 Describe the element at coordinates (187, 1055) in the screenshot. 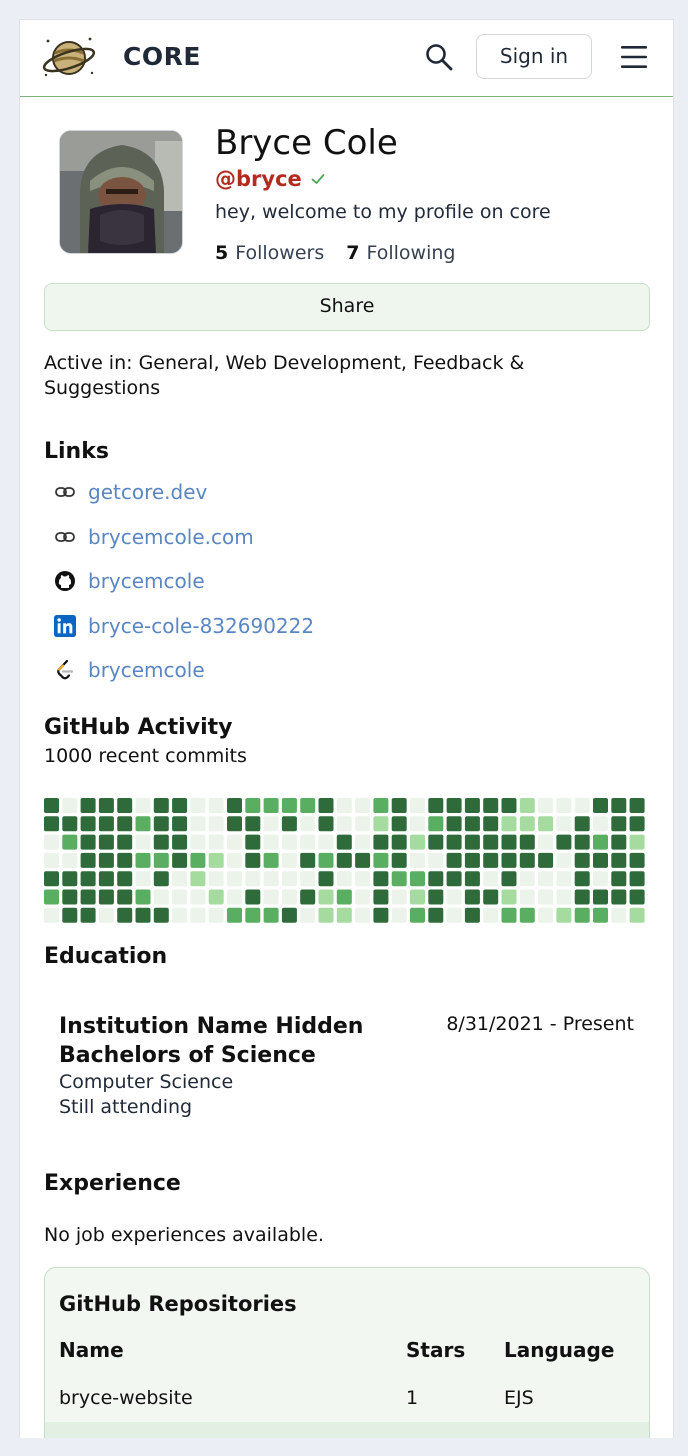

I see `degree: Bachelors of Science` at that location.